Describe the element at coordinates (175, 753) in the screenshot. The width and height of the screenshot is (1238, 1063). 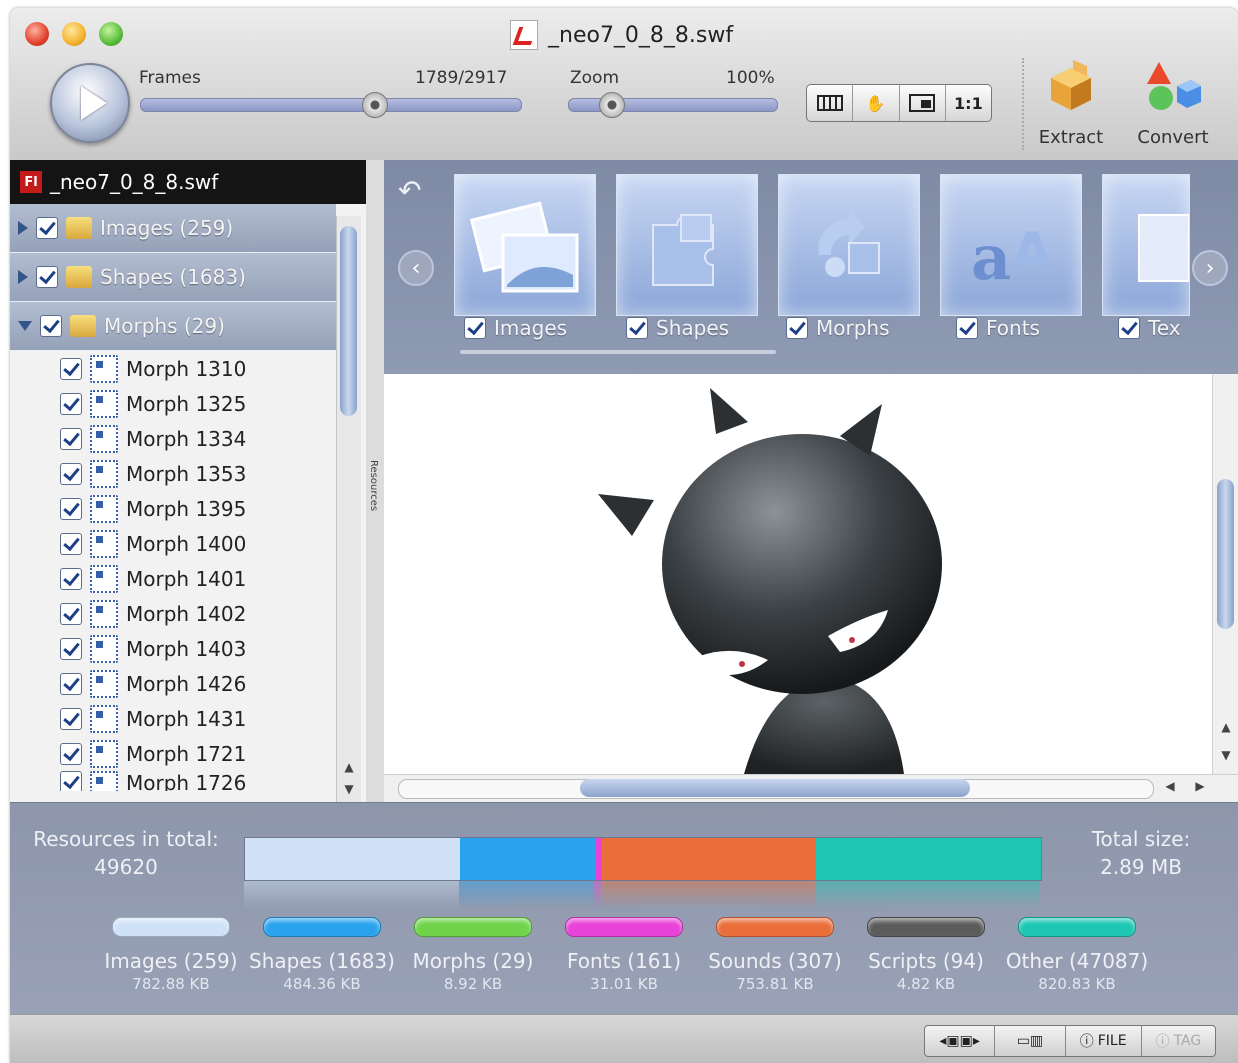
I see `list-item: Morph 1721` at that location.